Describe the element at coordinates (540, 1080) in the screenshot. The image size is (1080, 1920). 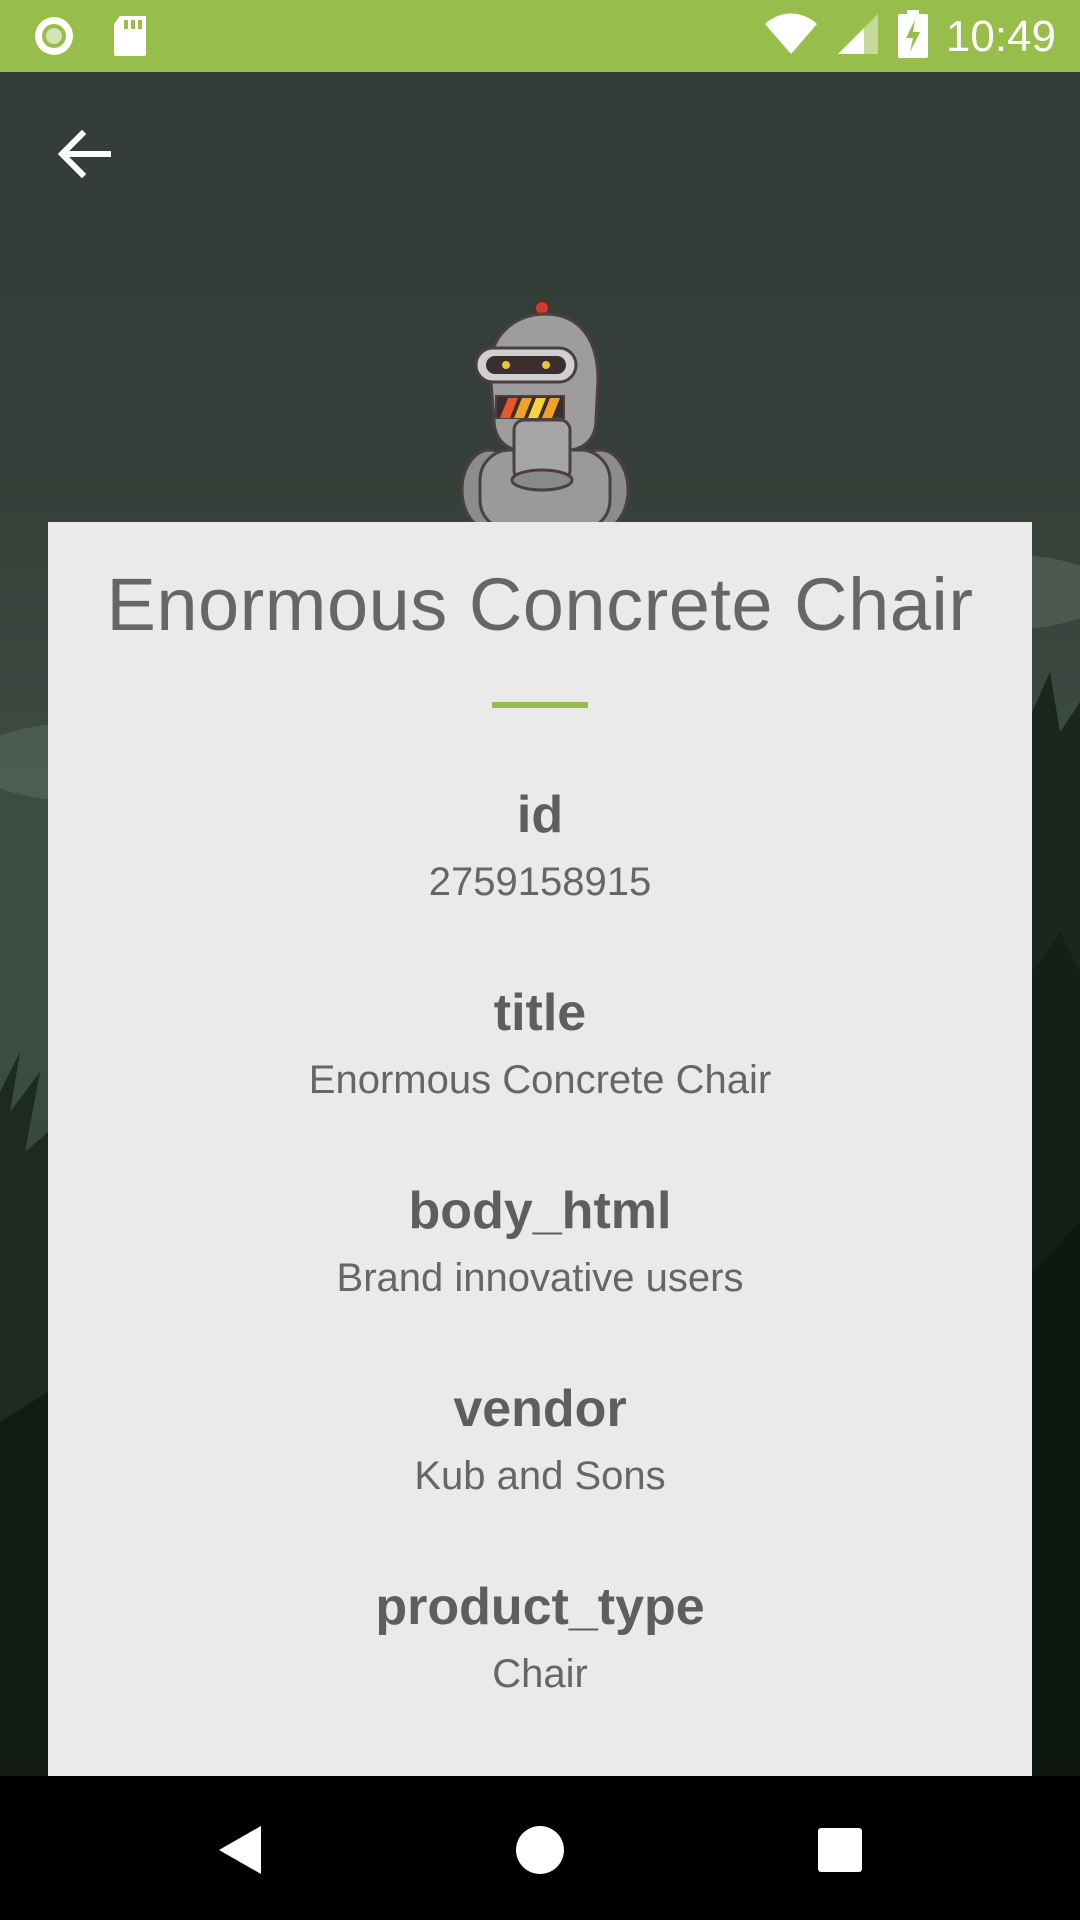
I see `field-value: Enormous Concrete Chair` at that location.